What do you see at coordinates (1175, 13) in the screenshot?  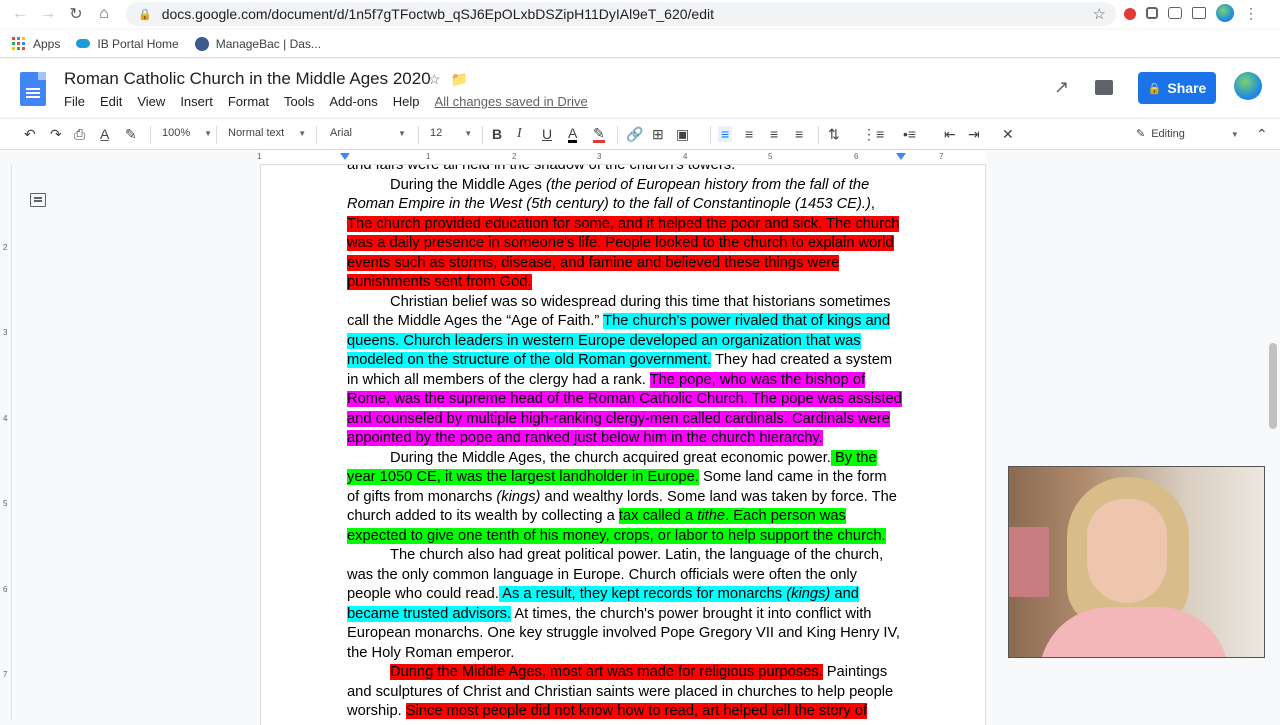 I see `extension-square-icon` at bounding box center [1175, 13].